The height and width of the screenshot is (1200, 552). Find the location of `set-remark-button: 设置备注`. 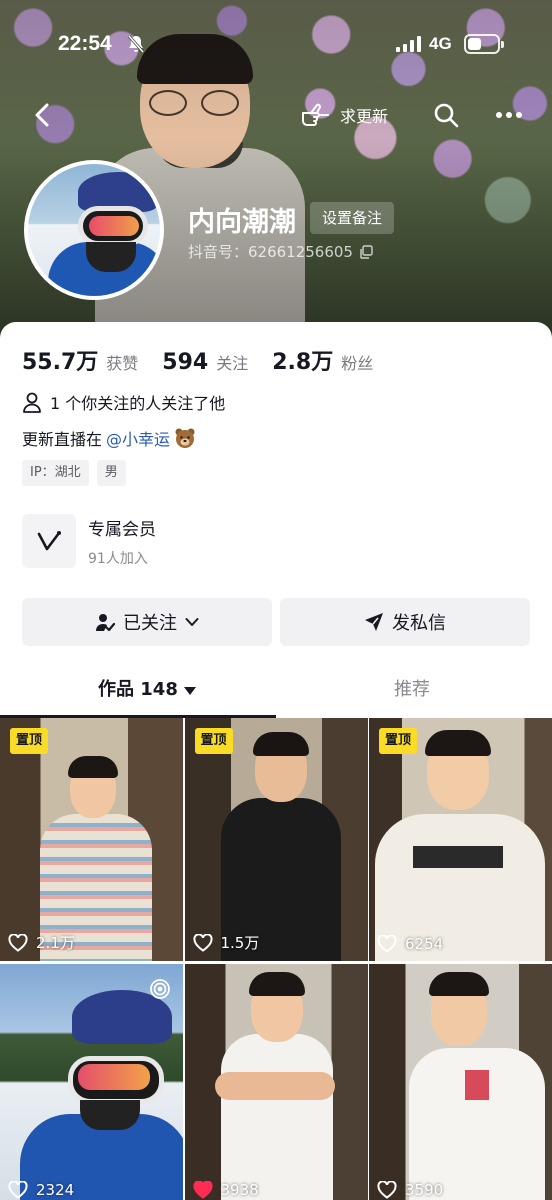

set-remark-button: 设置备注 is located at coordinates (352, 218).